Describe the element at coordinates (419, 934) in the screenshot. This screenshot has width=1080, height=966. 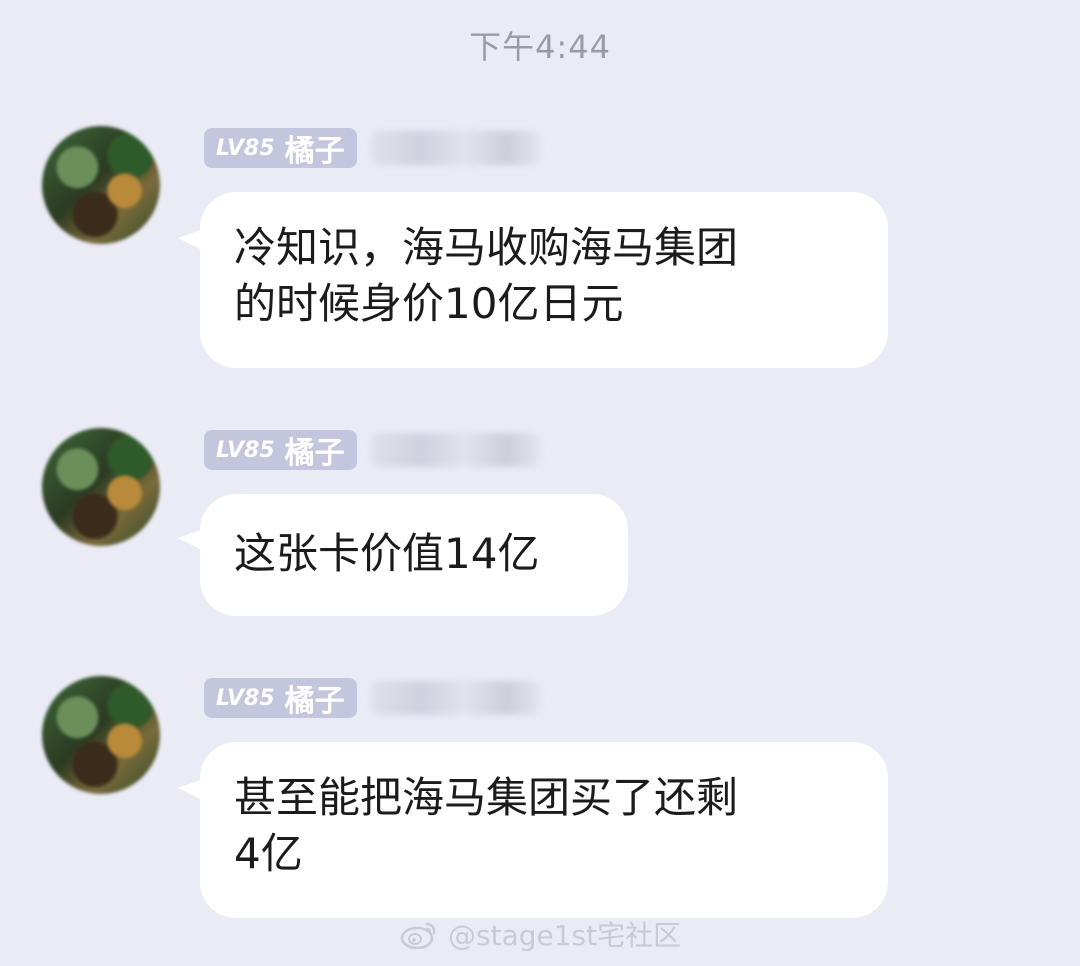
I see `weibo-icon` at that location.